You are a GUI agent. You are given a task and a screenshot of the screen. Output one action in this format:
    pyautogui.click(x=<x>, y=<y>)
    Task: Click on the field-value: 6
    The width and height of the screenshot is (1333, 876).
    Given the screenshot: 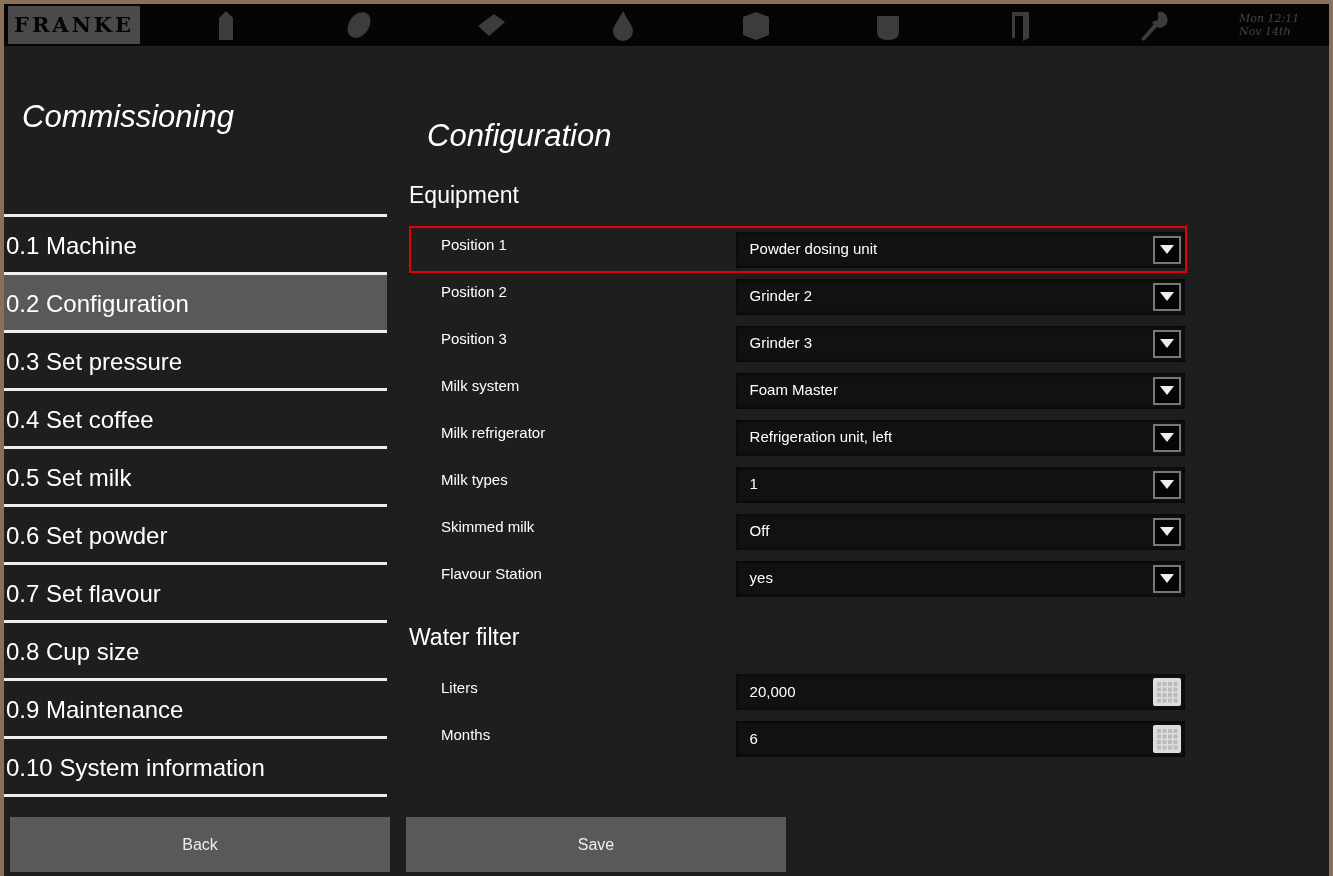 What is the action you would take?
    pyautogui.click(x=753, y=738)
    